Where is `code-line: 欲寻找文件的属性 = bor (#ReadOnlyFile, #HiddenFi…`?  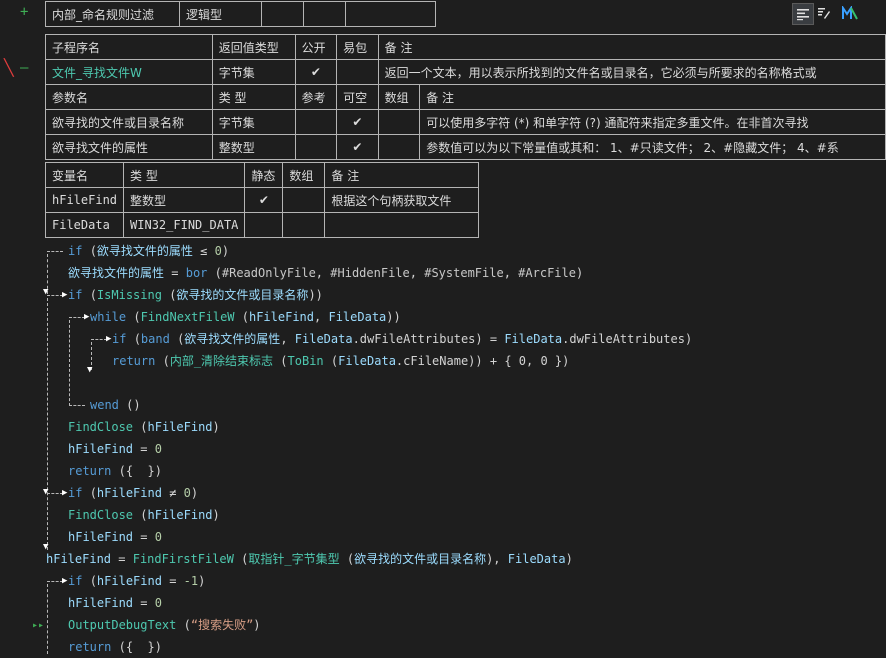 code-line: 欲寻找文件的属性 = bor (#ReadOnlyFile, #HiddenFi… is located at coordinates (325, 273).